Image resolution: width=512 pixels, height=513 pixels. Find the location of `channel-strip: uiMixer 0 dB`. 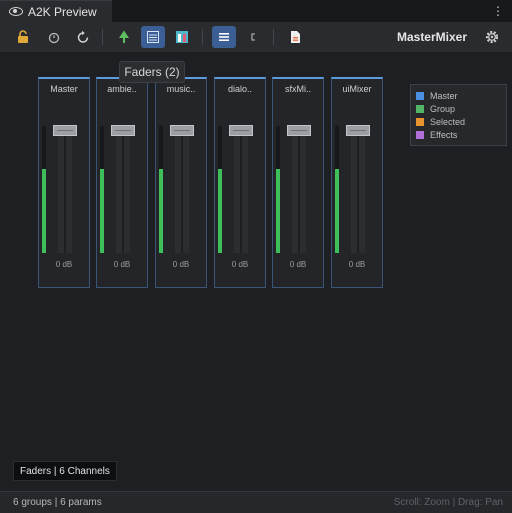

channel-strip: uiMixer 0 dB is located at coordinates (357, 182).